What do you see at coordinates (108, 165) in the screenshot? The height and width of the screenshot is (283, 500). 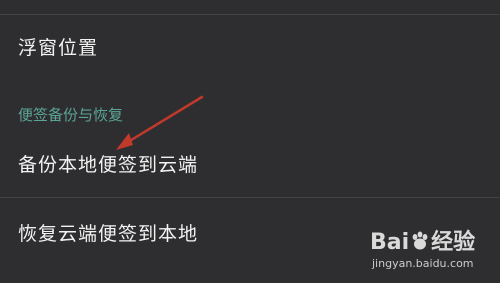 I see `backup-local-to-cloud-item: 备份本地便签到云端` at bounding box center [108, 165].